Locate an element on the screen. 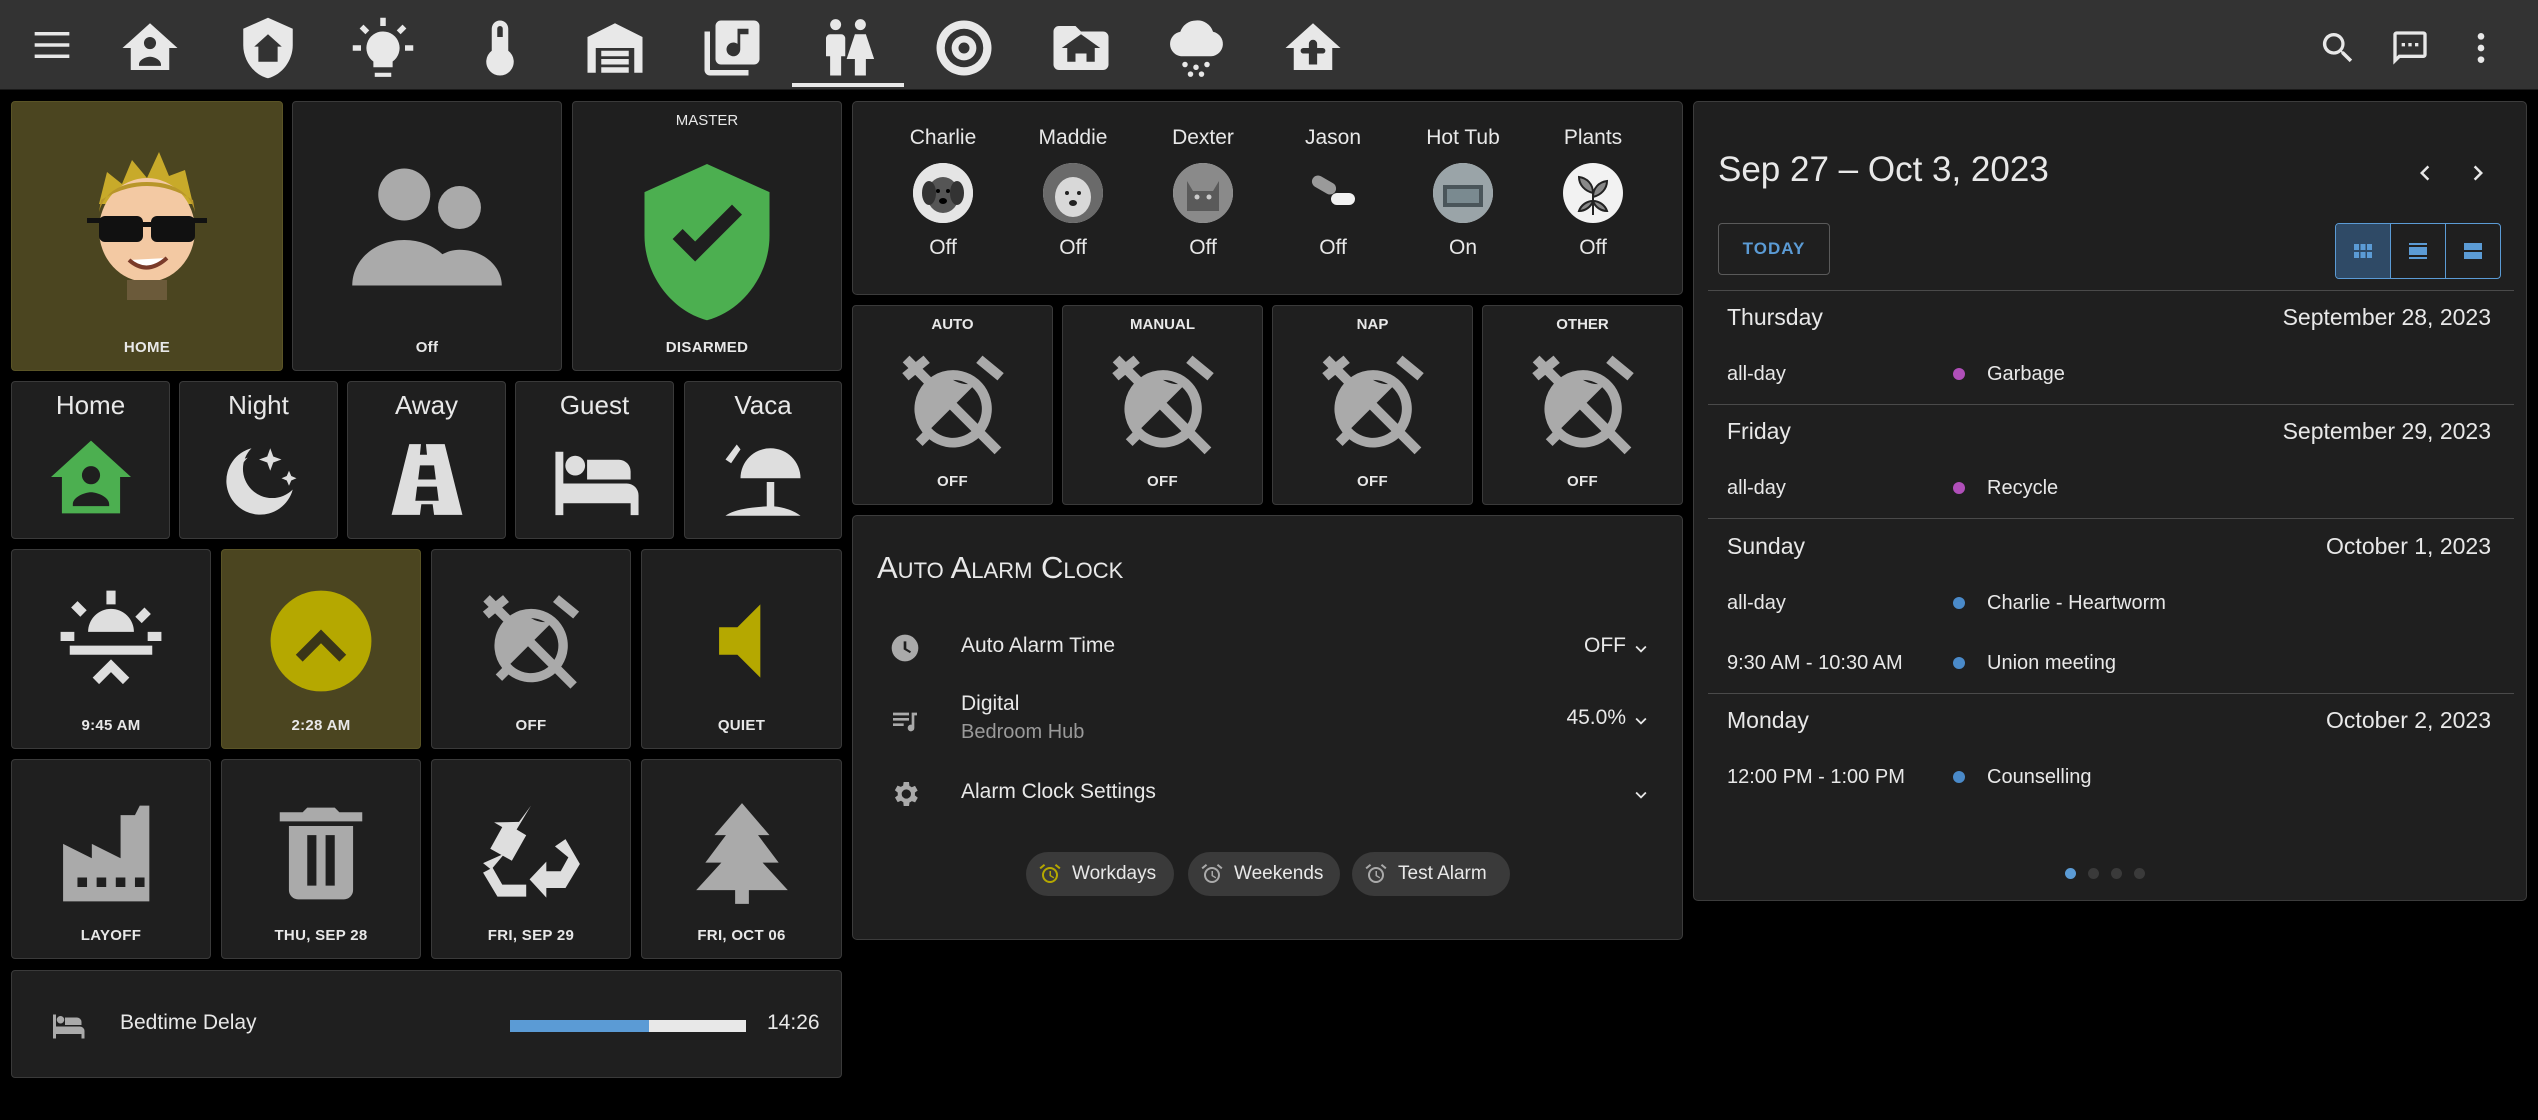 This screenshot has width=2538, height=1120. mode-guest-tile: Guest is located at coordinates (594, 460).